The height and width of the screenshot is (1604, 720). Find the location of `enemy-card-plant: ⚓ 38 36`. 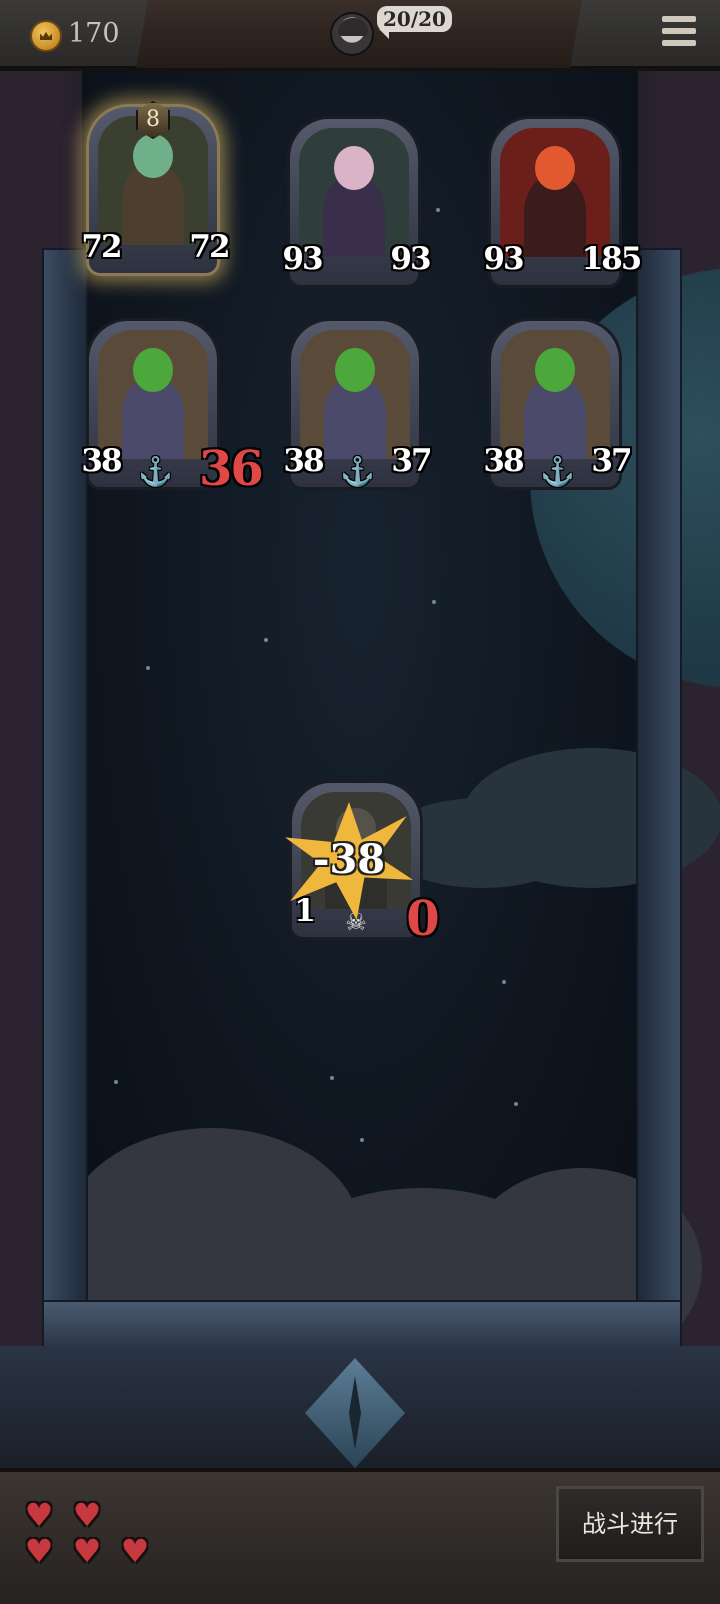

enemy-card-plant: ⚓ 38 36 is located at coordinates (172, 405).